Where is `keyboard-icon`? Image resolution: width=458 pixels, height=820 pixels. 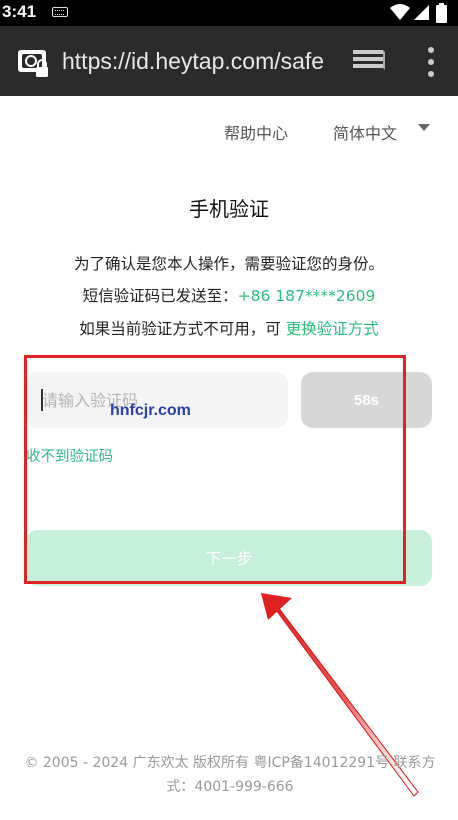 keyboard-icon is located at coordinates (60, 12).